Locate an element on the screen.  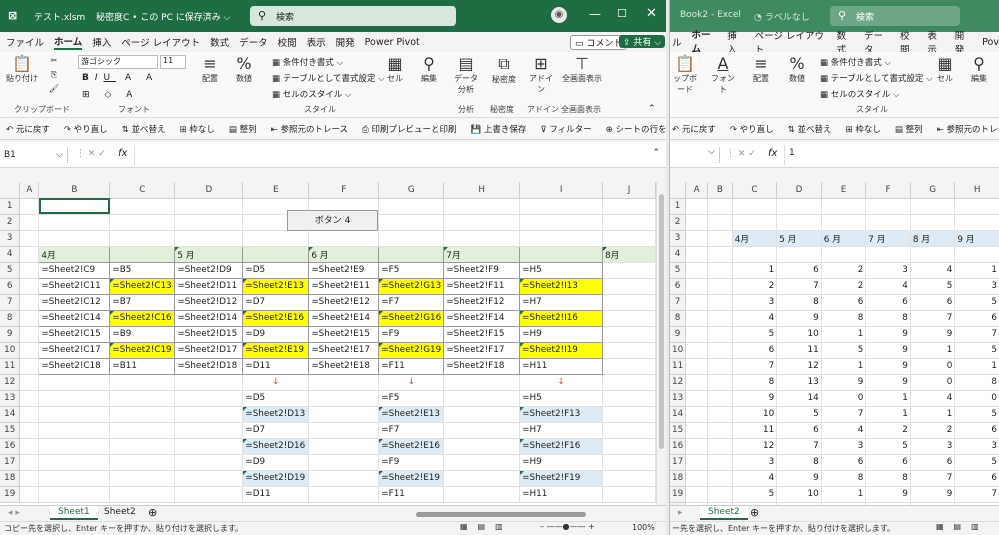
row-header: 14 is located at coordinates (10, 414).